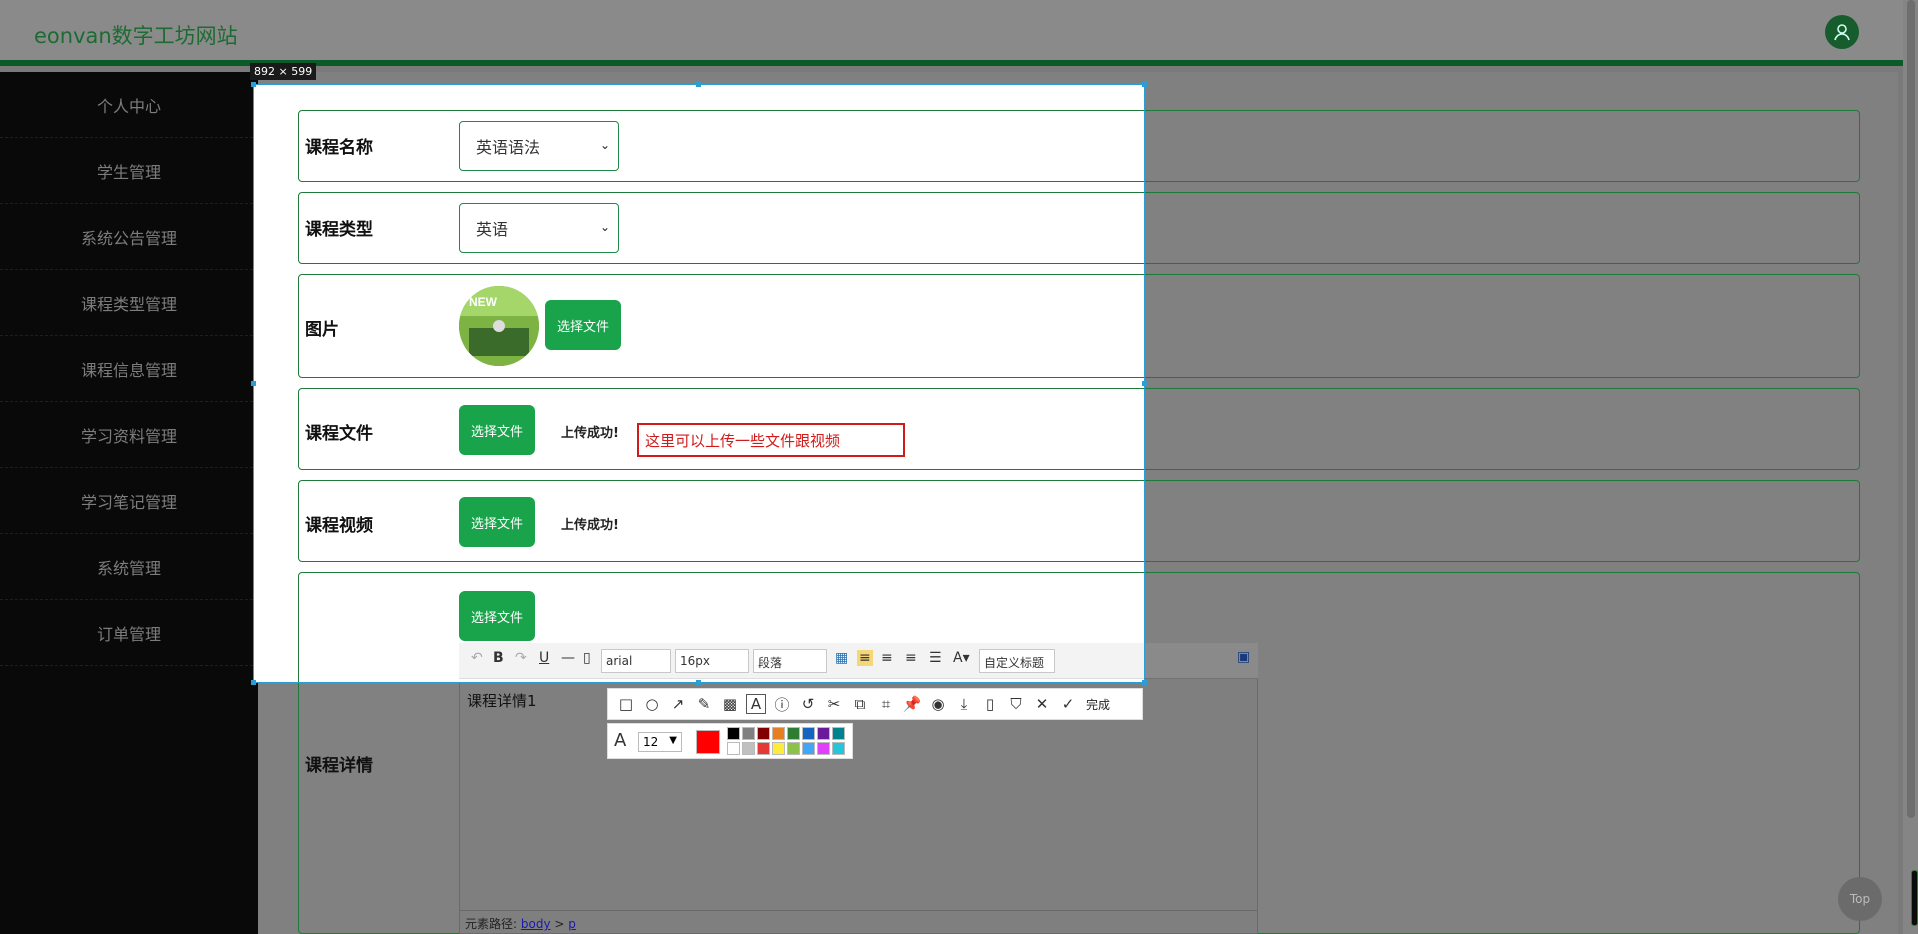  Describe the element at coordinates (1042, 704) in the screenshot. I see `close-icon: ✕` at that location.